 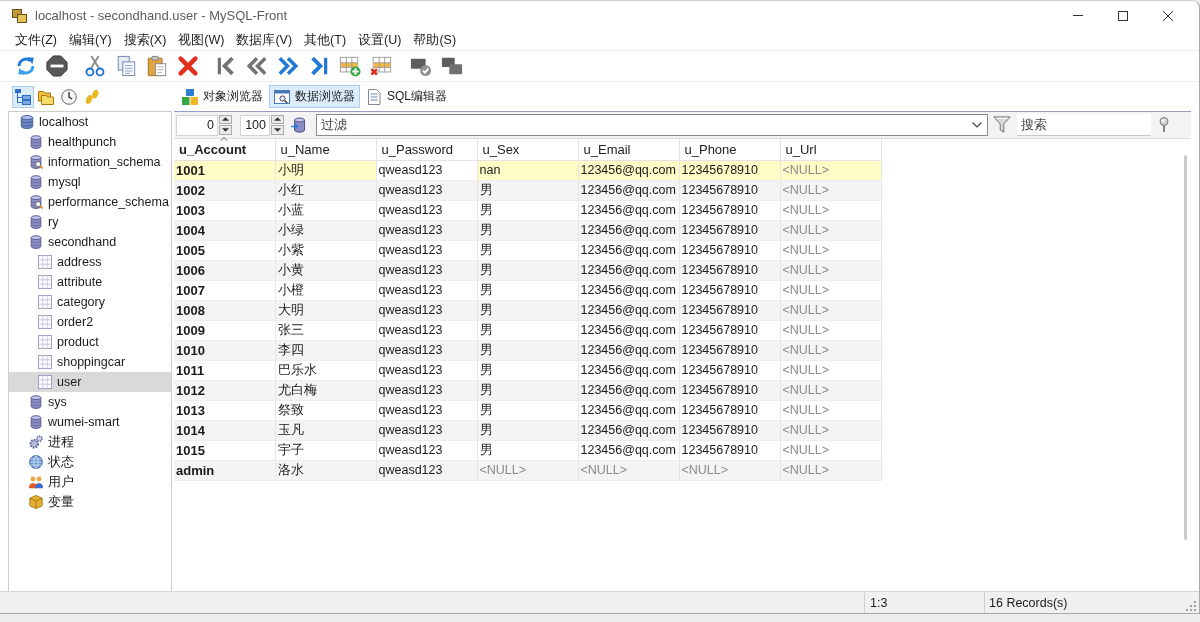 I want to click on tree-item: ry, so click(x=90, y=222).